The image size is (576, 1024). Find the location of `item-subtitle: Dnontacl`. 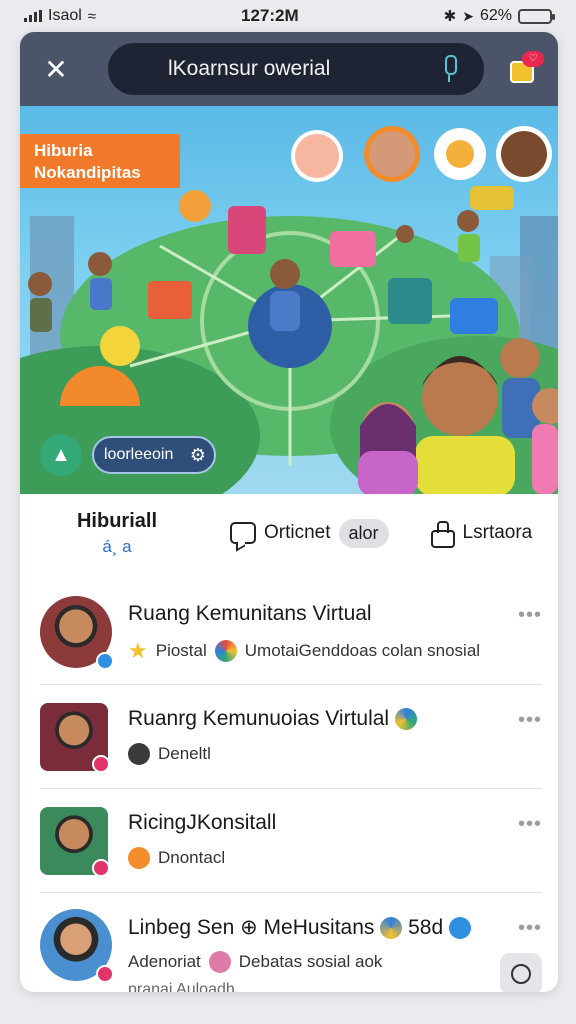

item-subtitle: Dnontacl is located at coordinates (176, 858).